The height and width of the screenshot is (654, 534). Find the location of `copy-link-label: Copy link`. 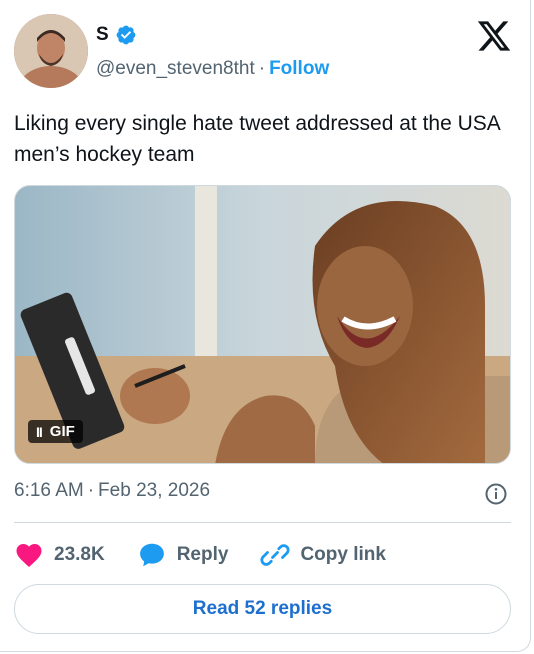

copy-link-label: Copy link is located at coordinates (343, 554).